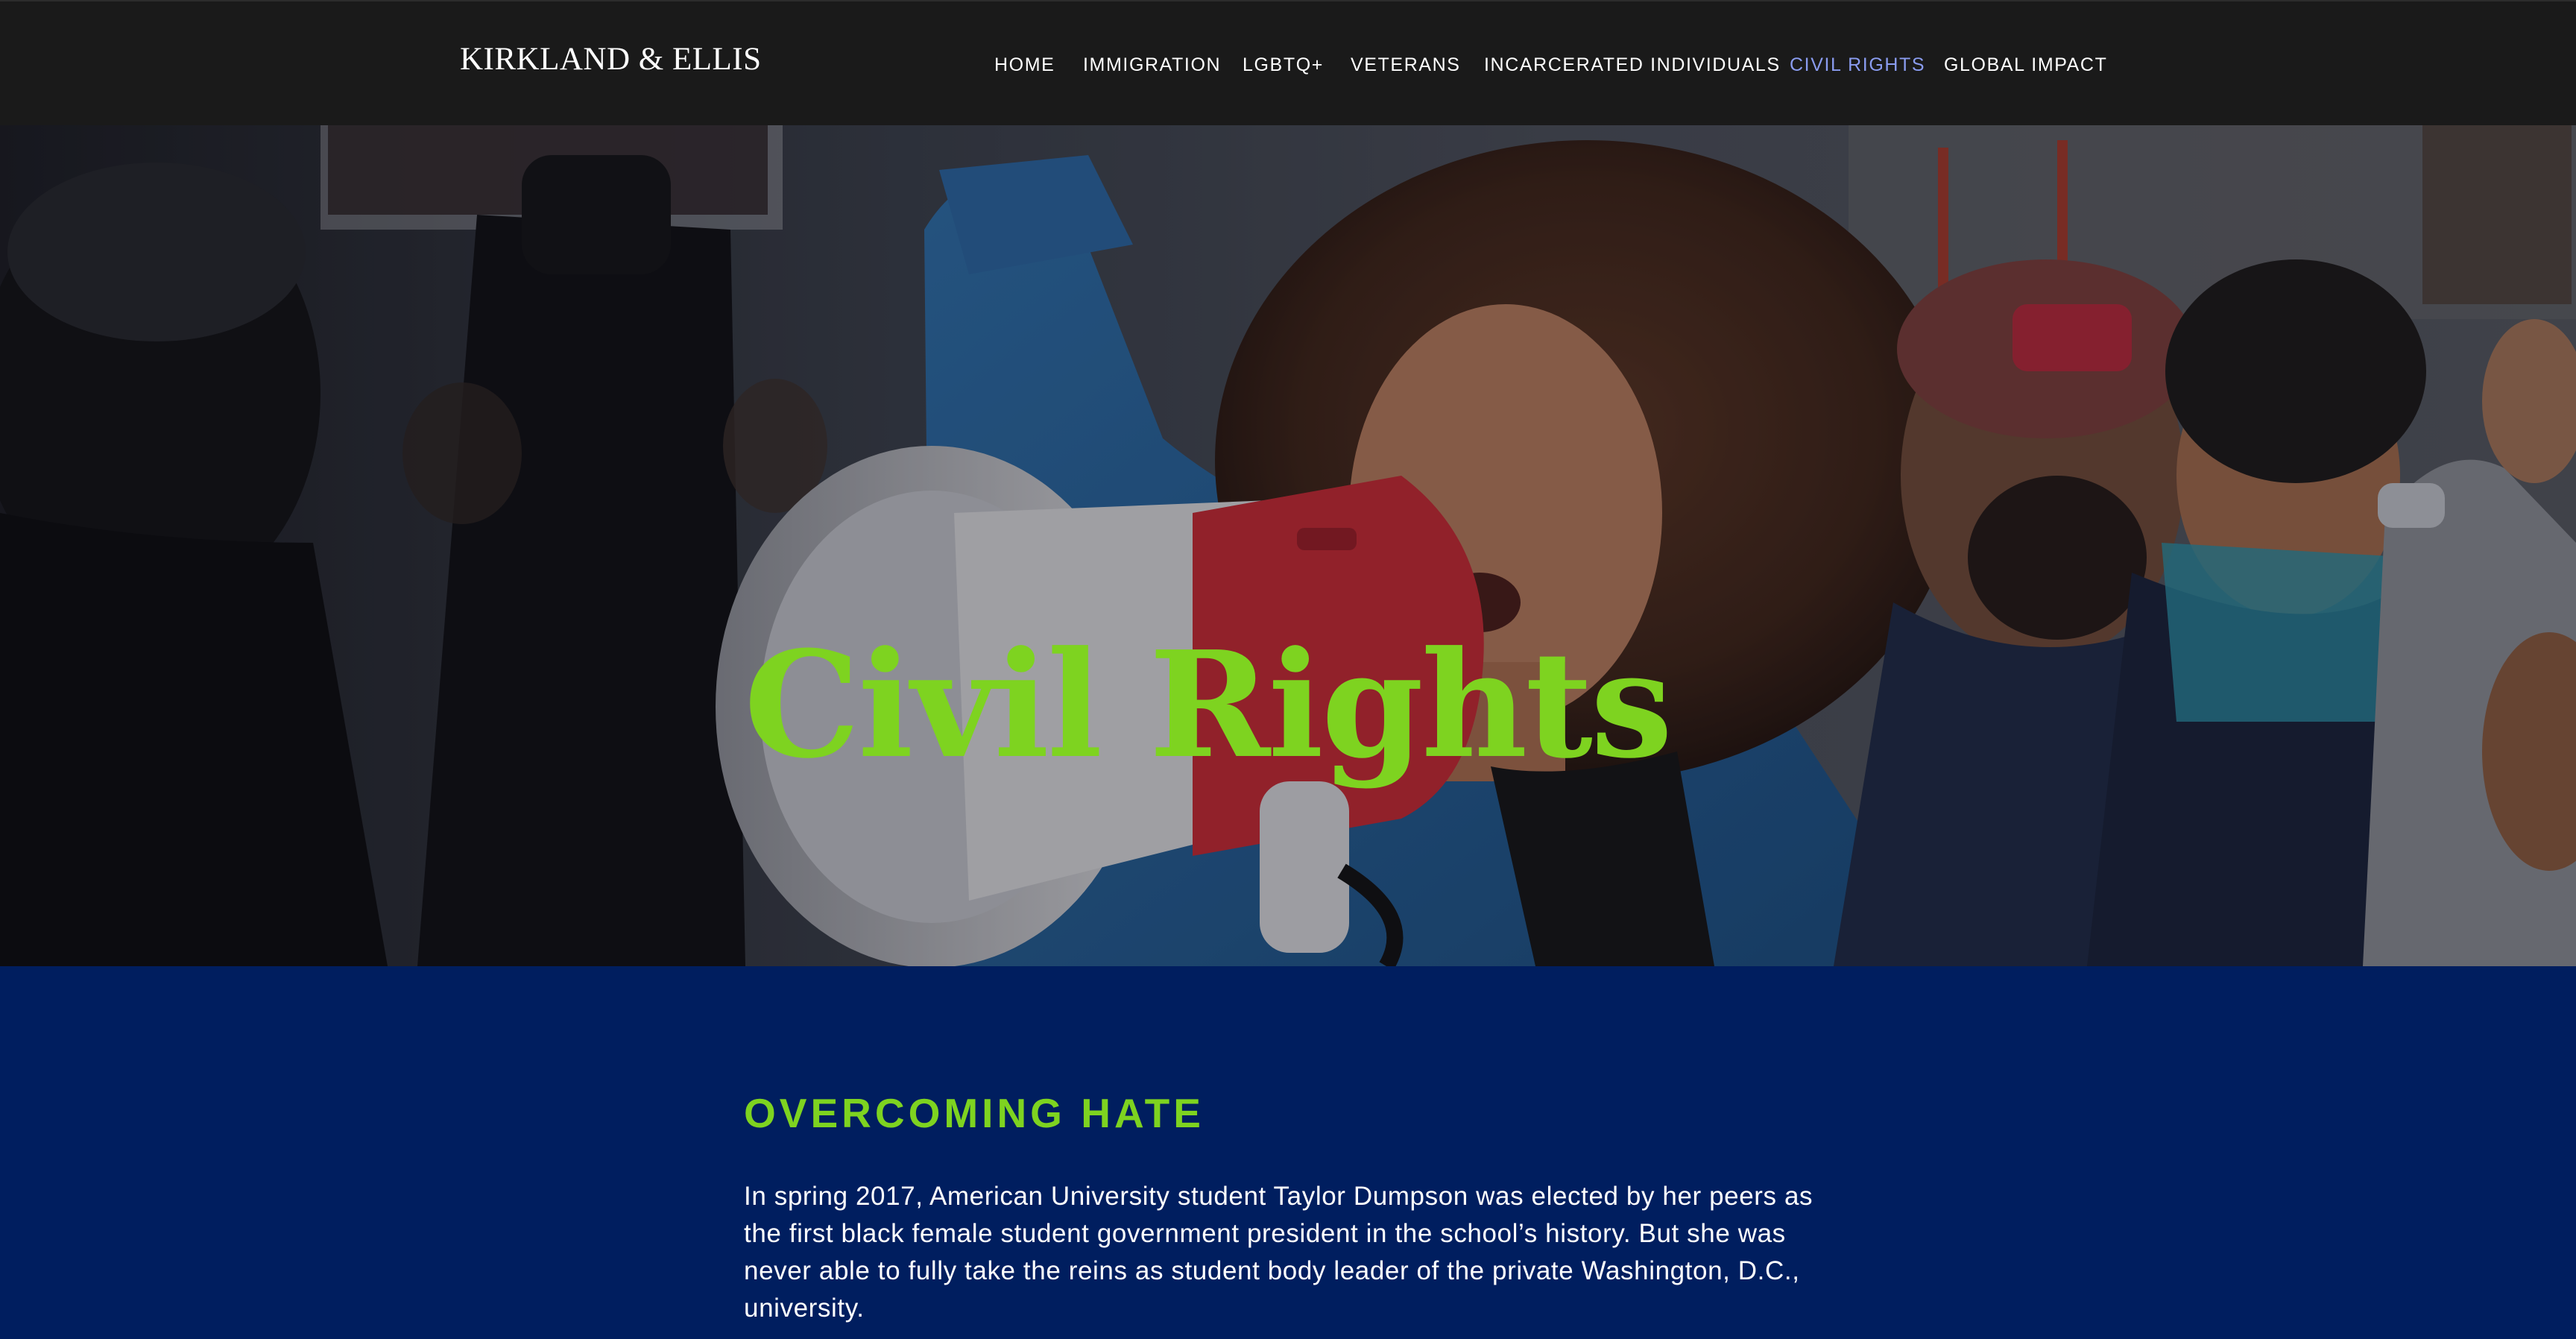 Image resolution: width=2576 pixels, height=1339 pixels. What do you see at coordinates (1857, 65) in the screenshot?
I see `nav-item-civil-rights: CIVIL RIGHTS` at bounding box center [1857, 65].